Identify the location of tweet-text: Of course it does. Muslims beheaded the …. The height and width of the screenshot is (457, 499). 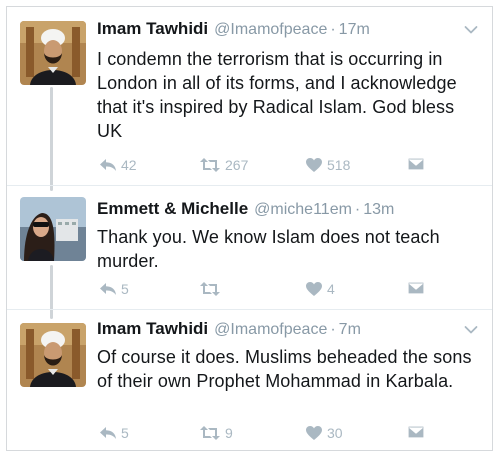
(284, 369).